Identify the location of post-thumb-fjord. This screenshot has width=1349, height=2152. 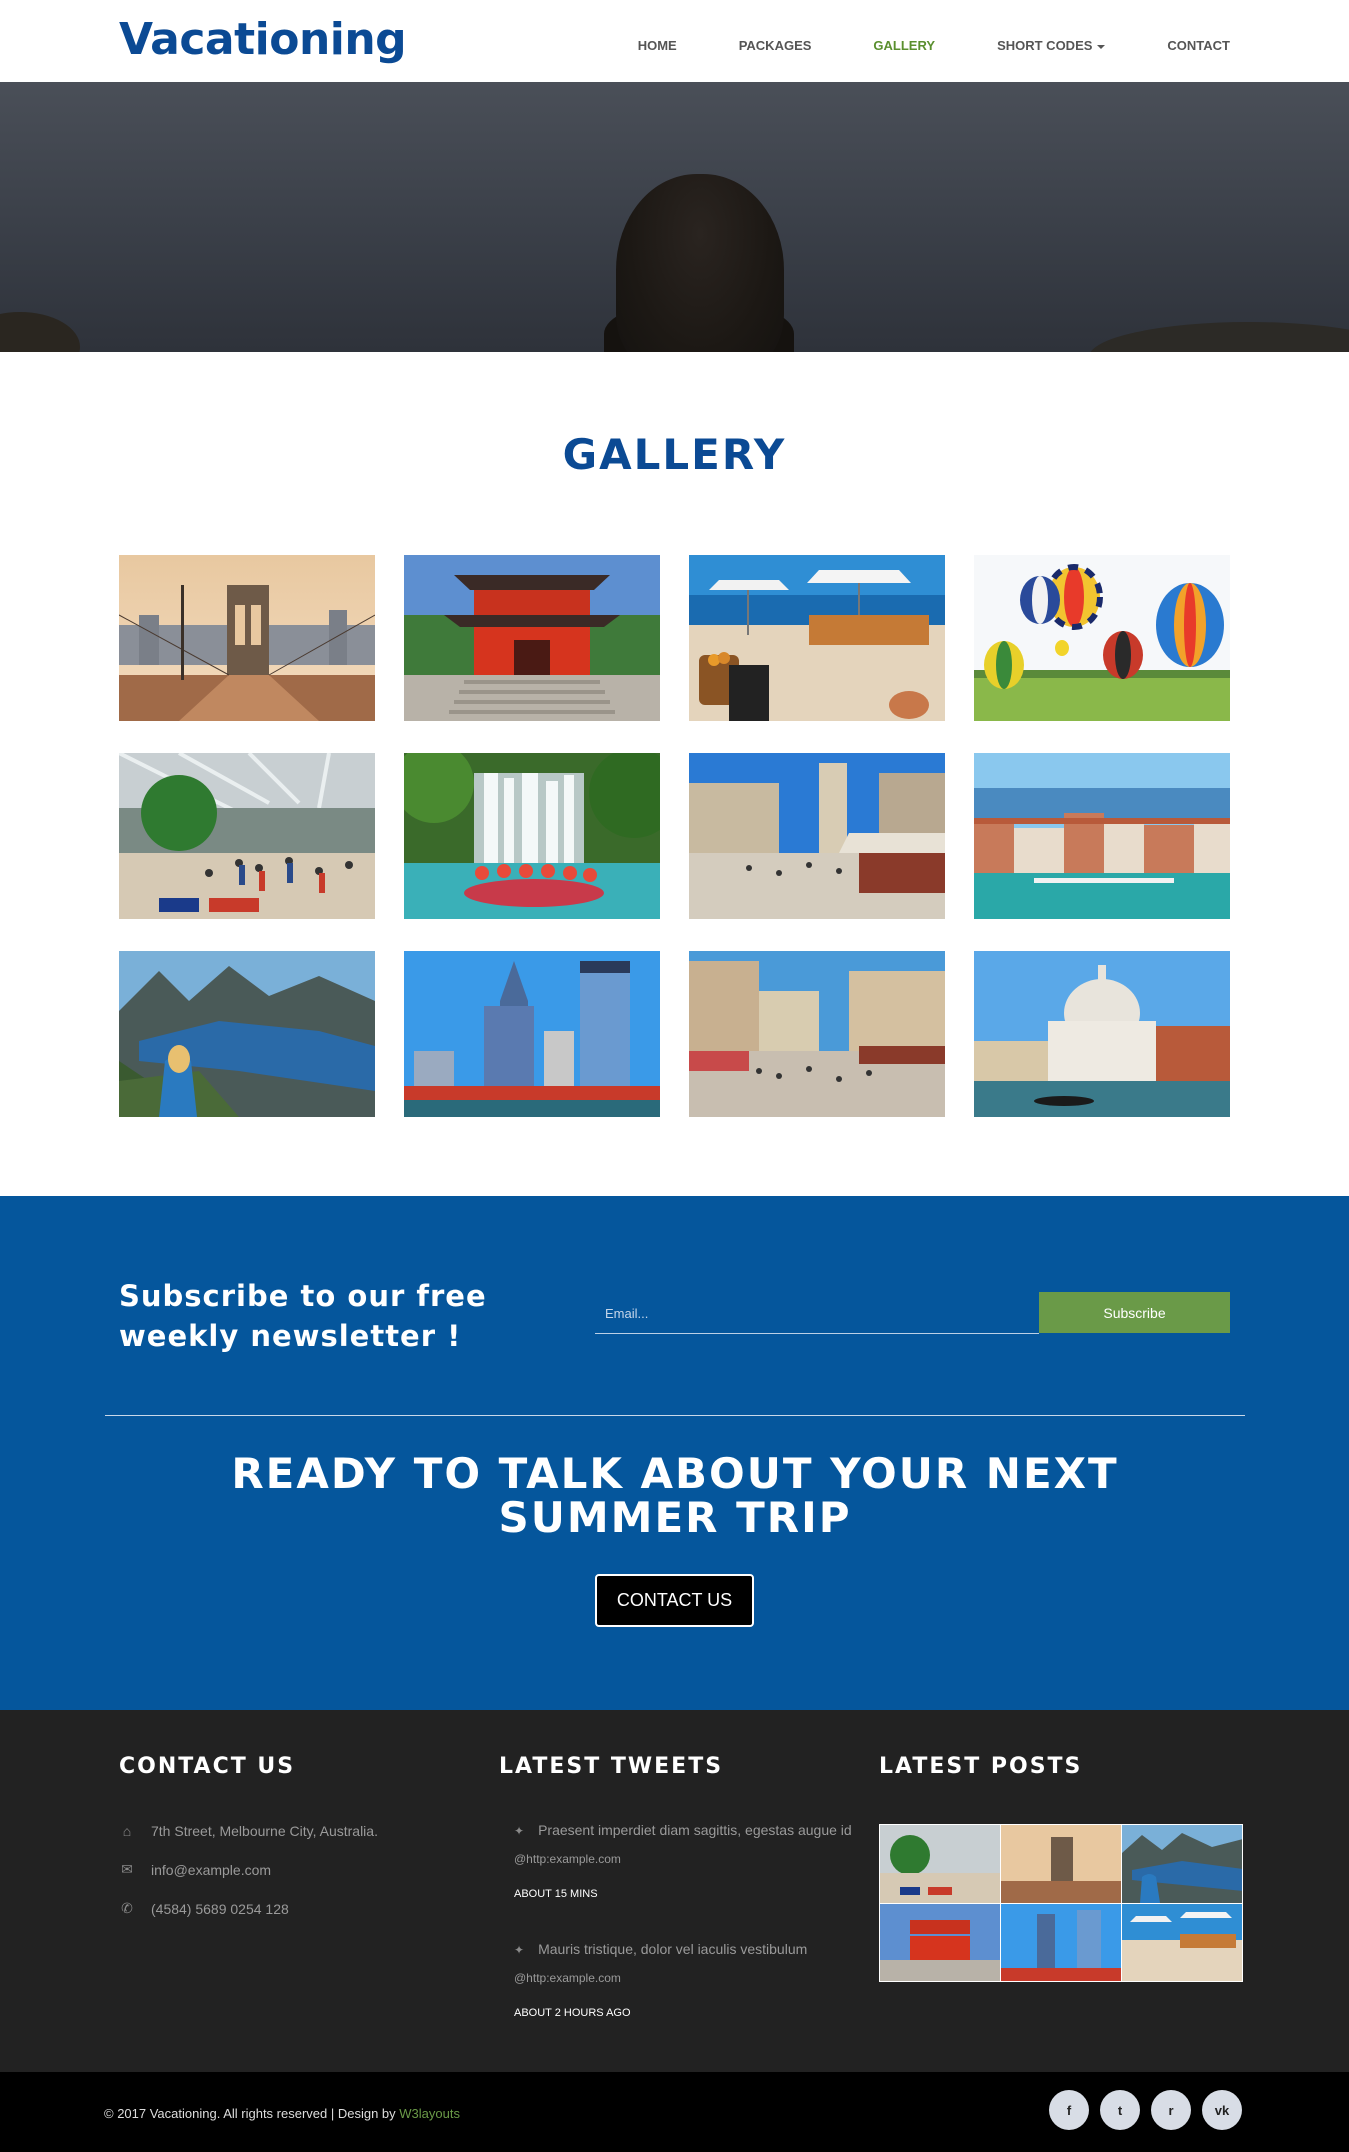
(1182, 1864).